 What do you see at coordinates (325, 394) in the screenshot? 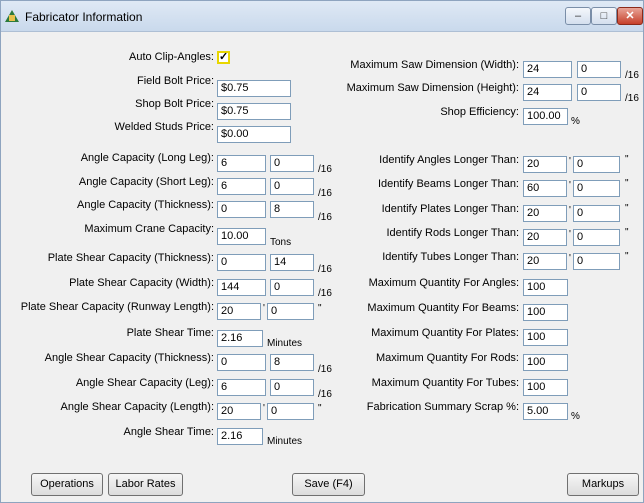
I see `angle-shear-leg-unit: /16` at bounding box center [325, 394].